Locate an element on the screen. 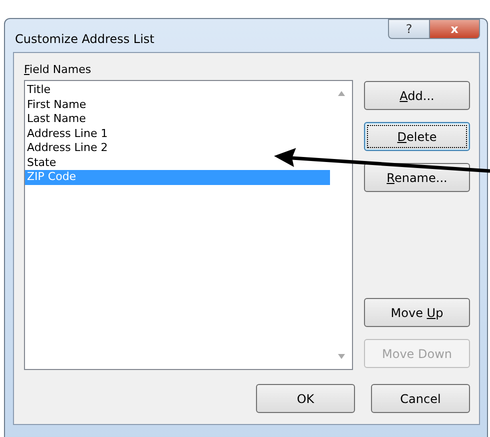 Image resolution: width=490 pixels, height=437 pixels. list-item: State is located at coordinates (41, 163).